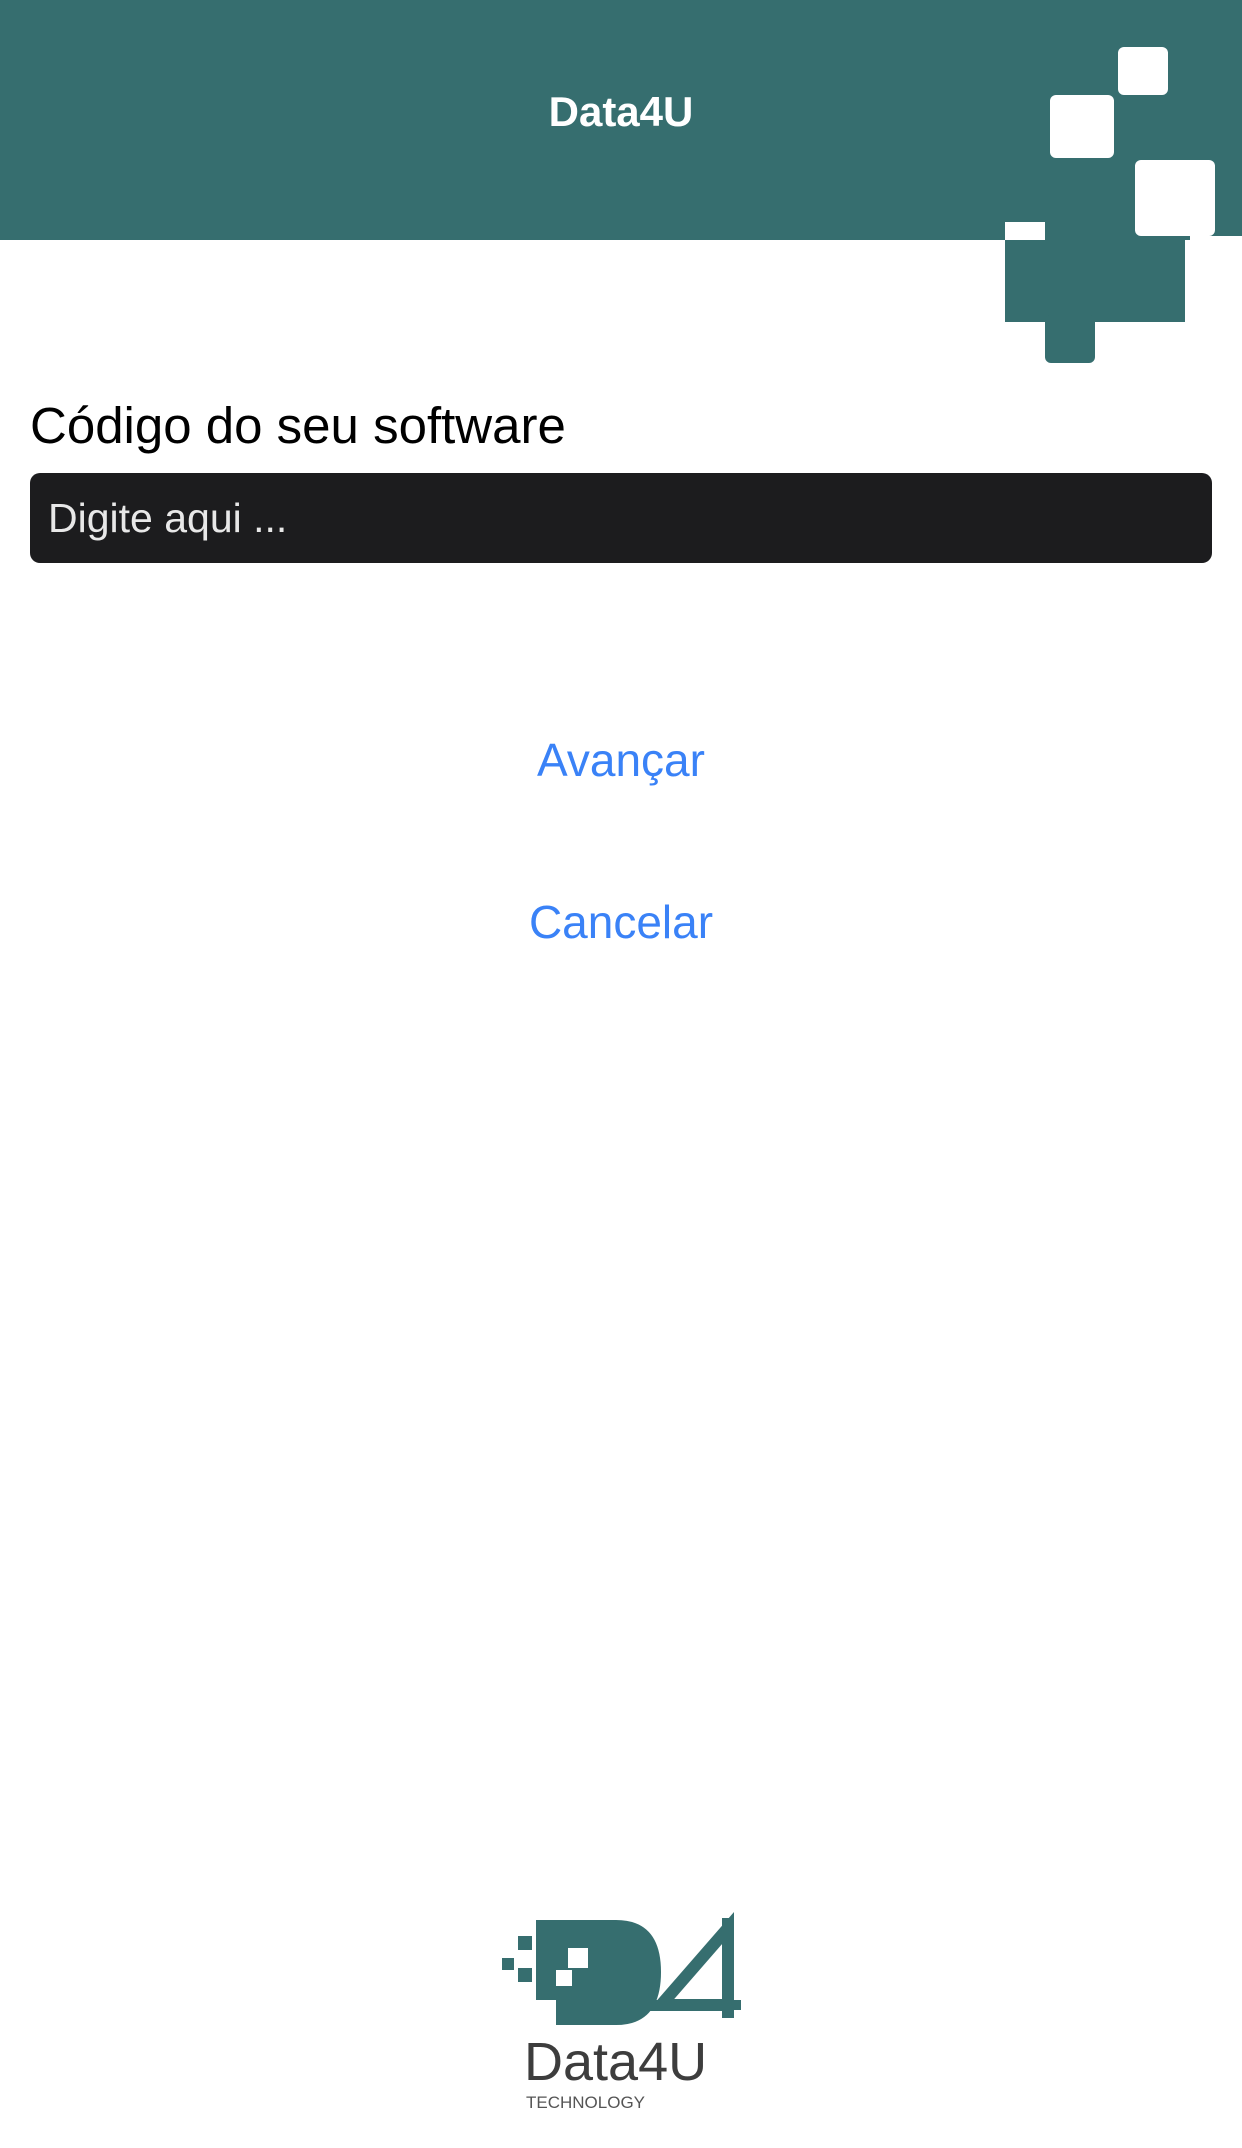 The width and height of the screenshot is (1242, 2148). Describe the element at coordinates (1001, 208) in the screenshot. I see `pixel-squares-decoration` at that location.